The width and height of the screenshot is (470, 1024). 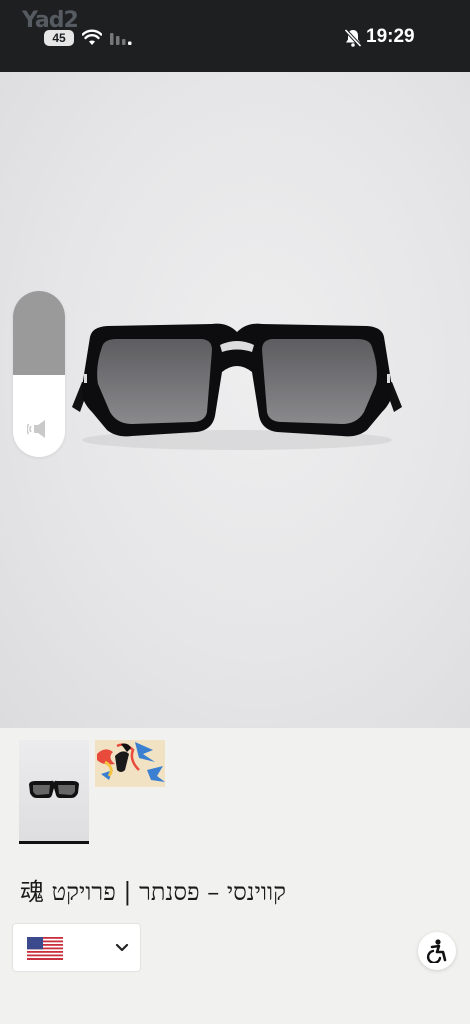 I want to click on speaker-icon, so click(x=36, y=429).